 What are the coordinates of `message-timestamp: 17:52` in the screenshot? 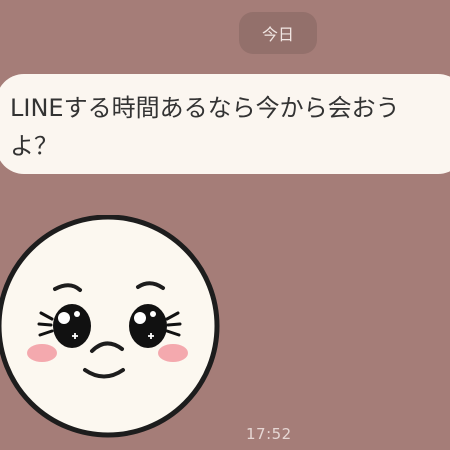 It's located at (269, 434).